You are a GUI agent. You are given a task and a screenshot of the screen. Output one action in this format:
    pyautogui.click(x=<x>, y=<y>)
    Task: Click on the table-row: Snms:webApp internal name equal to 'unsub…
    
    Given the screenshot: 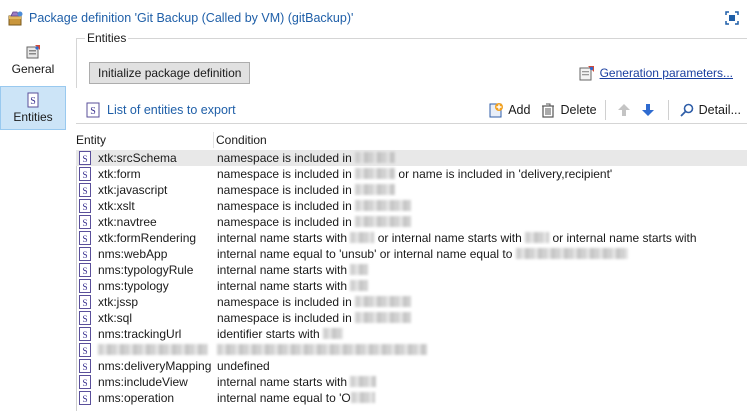 What is the action you would take?
    pyautogui.click(x=411, y=254)
    